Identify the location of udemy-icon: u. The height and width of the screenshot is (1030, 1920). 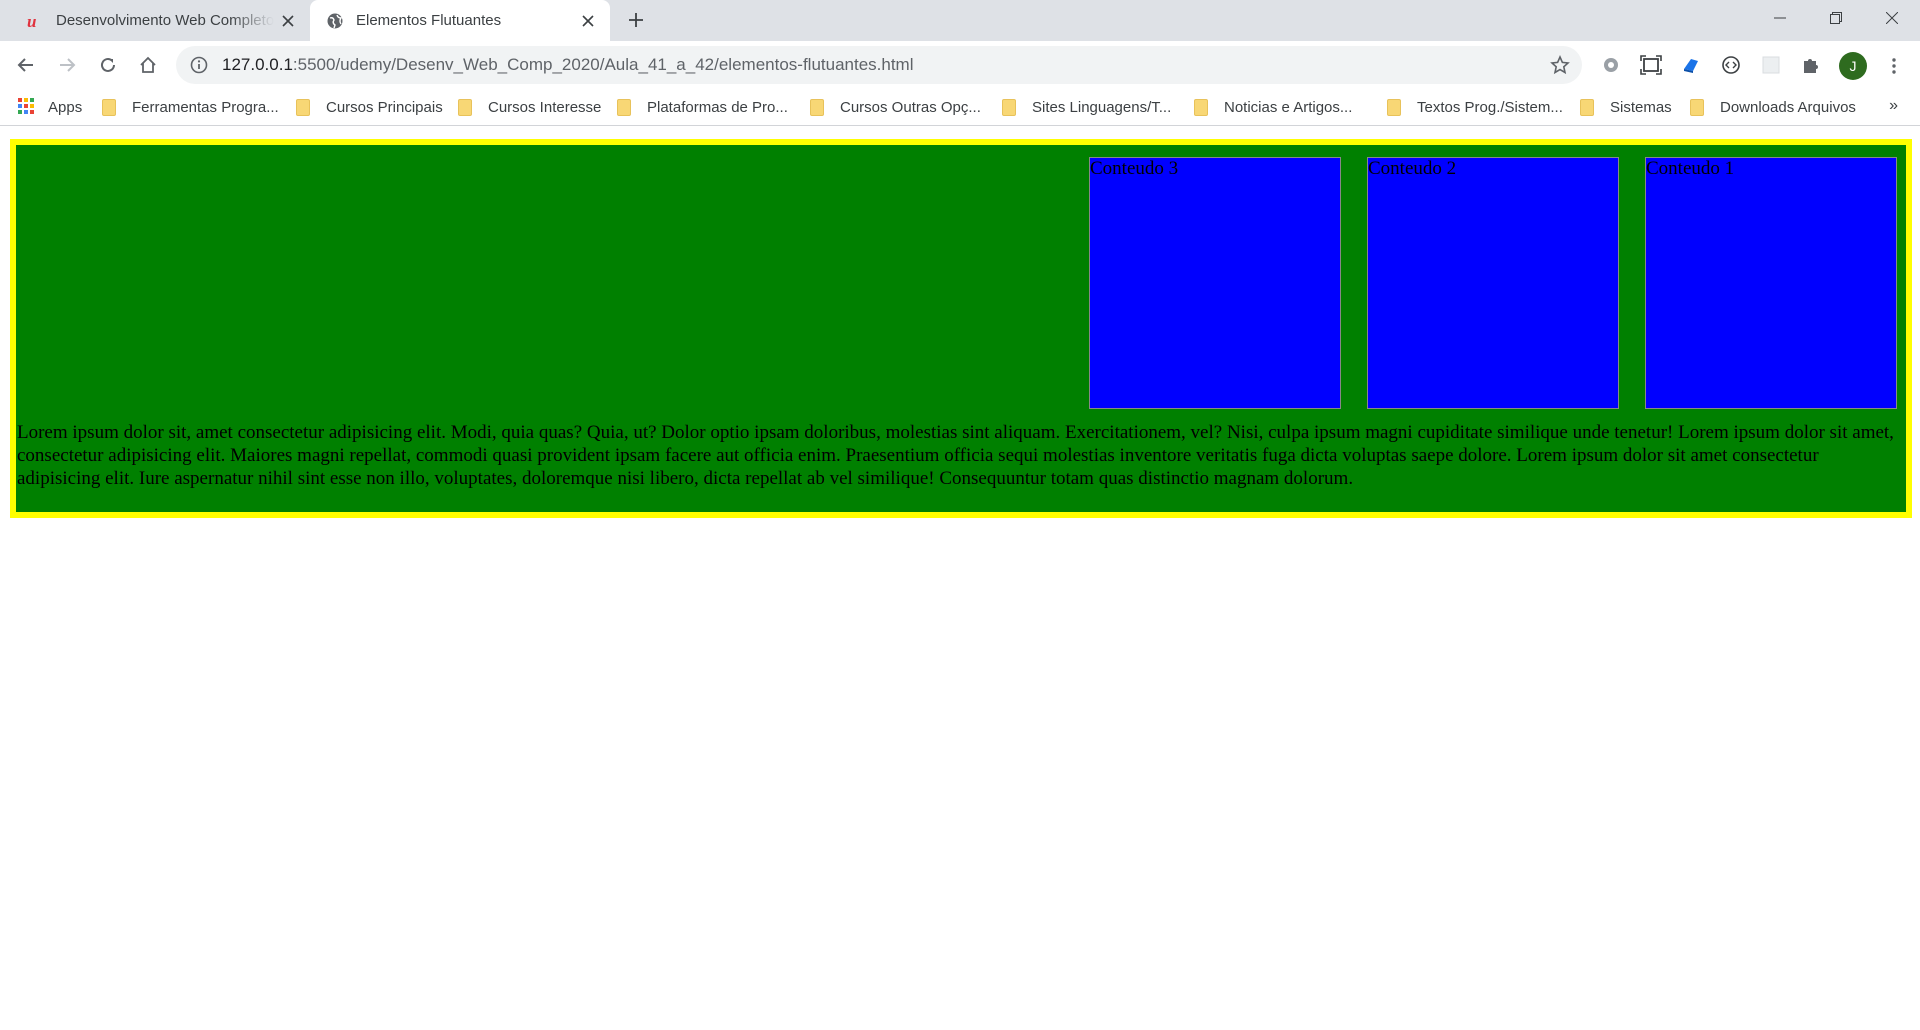
(35, 21).